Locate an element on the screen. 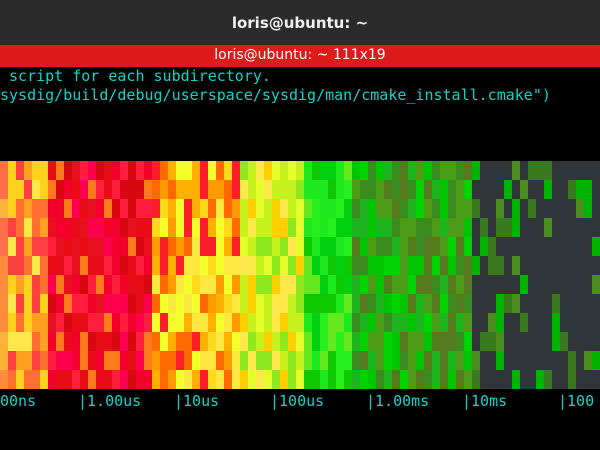  window-titlebar: loris@ubuntu: ~ is located at coordinates (300, 22).